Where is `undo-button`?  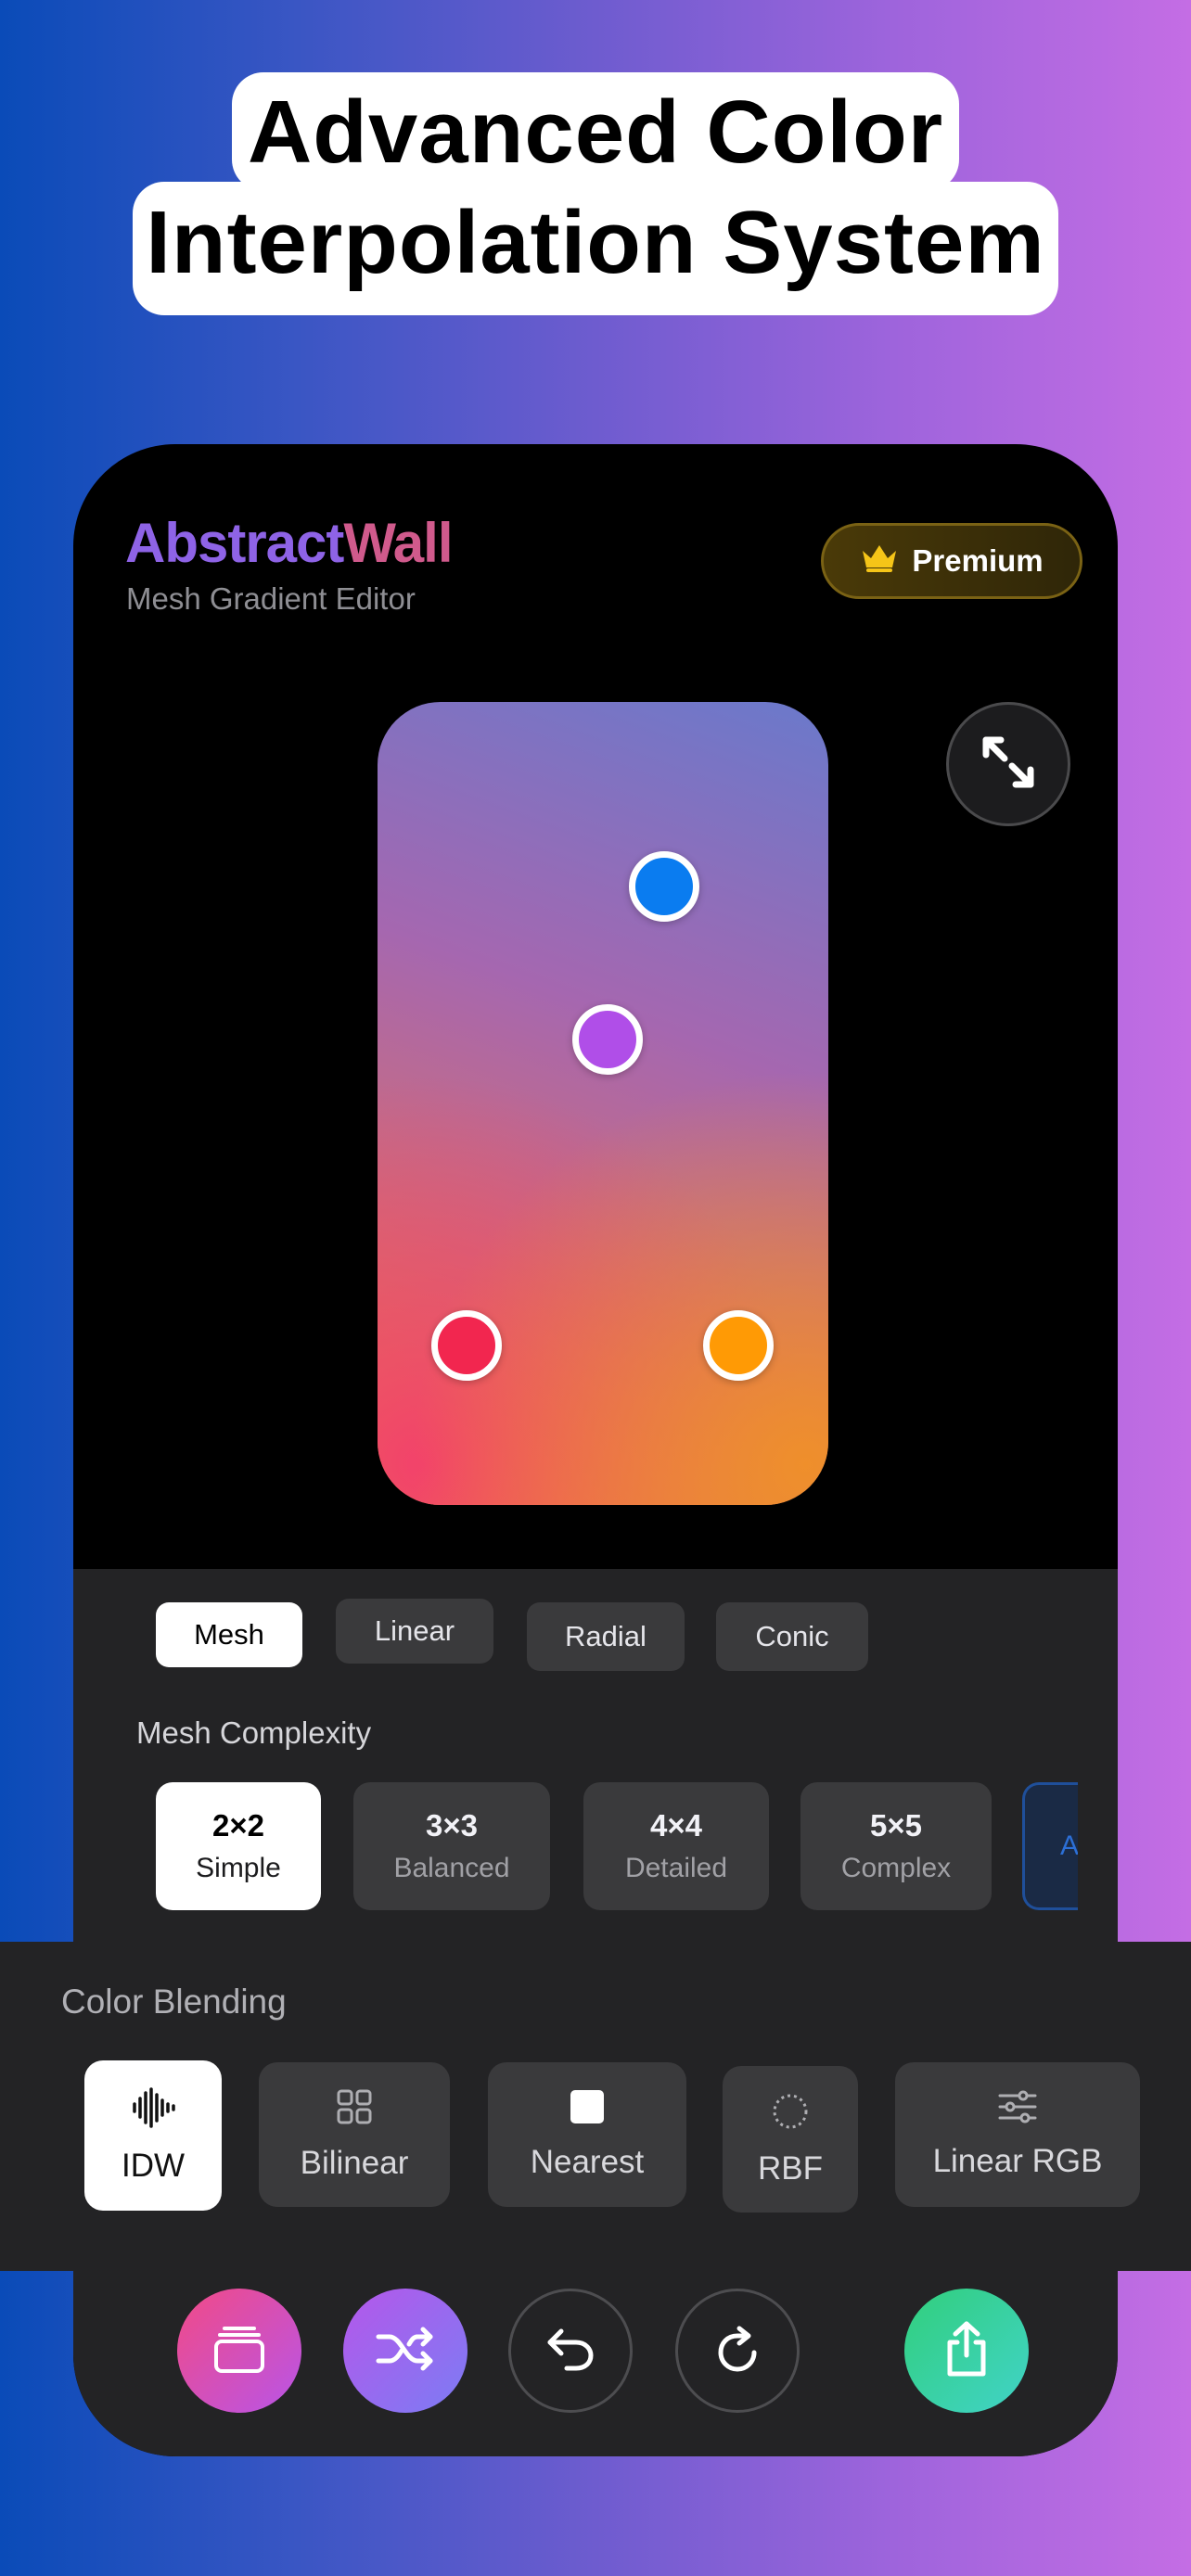 undo-button is located at coordinates (571, 2351).